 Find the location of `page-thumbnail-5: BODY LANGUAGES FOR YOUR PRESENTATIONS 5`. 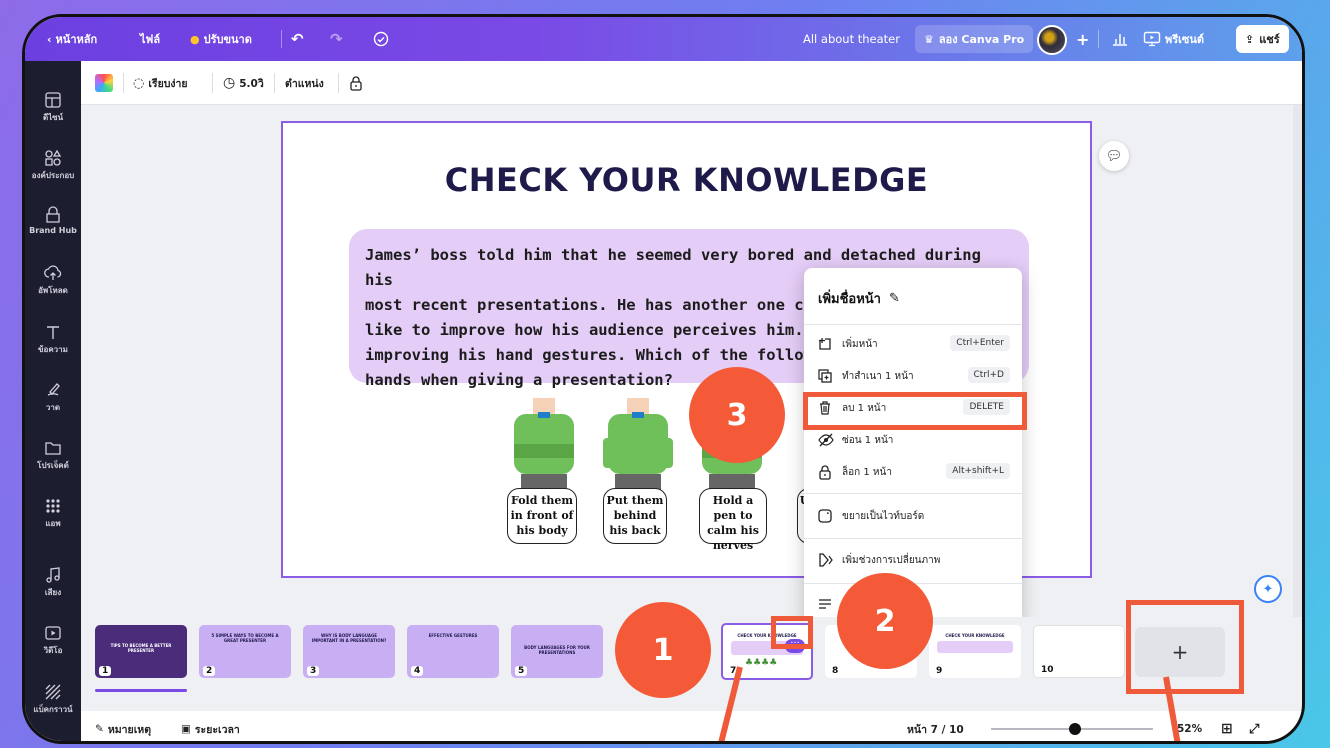

page-thumbnail-5: BODY LANGUAGES FOR YOUR PRESENTATIONS 5 is located at coordinates (557, 651).